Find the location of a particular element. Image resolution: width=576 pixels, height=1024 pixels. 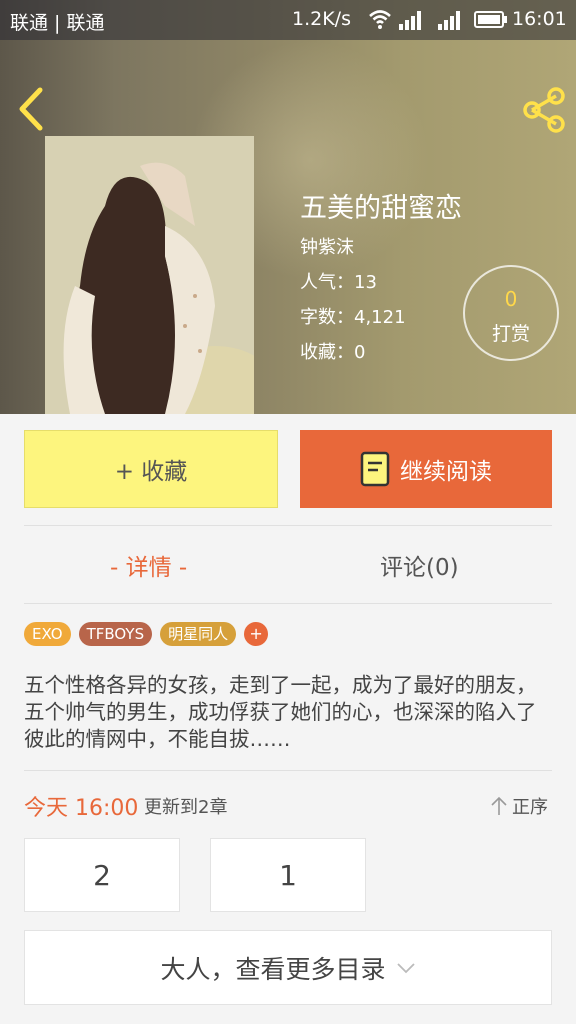

clock: 16:01 is located at coordinates (539, 19).